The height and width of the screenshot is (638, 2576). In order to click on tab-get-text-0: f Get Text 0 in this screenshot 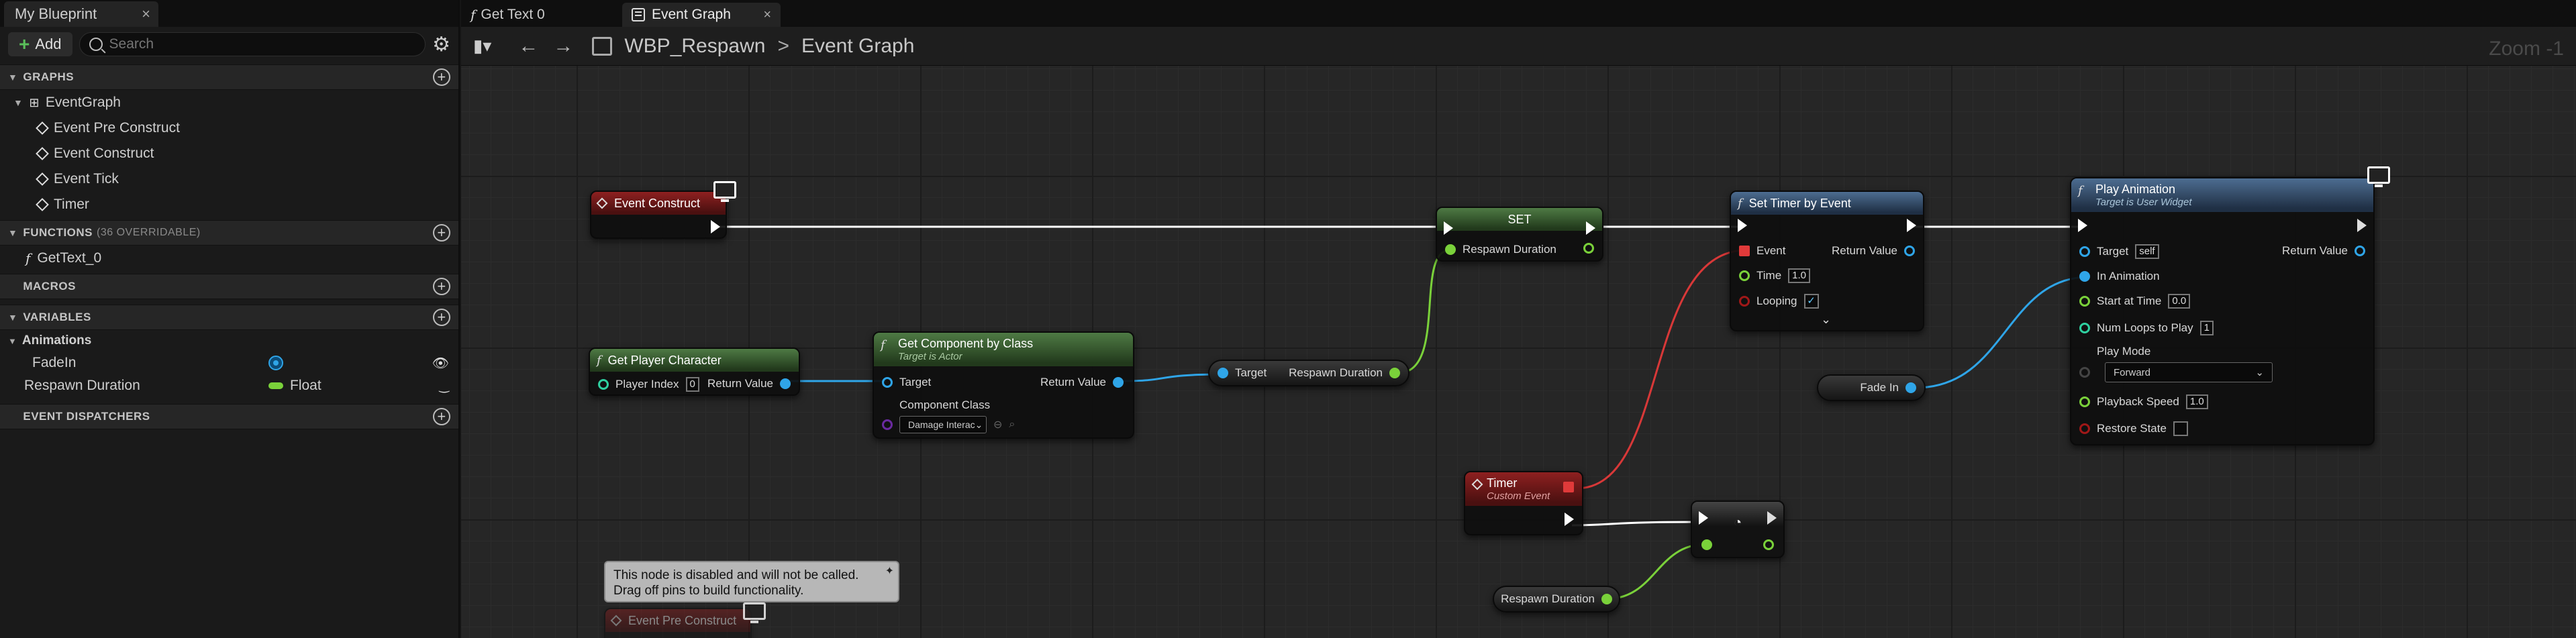, I will do `click(538, 15)`.